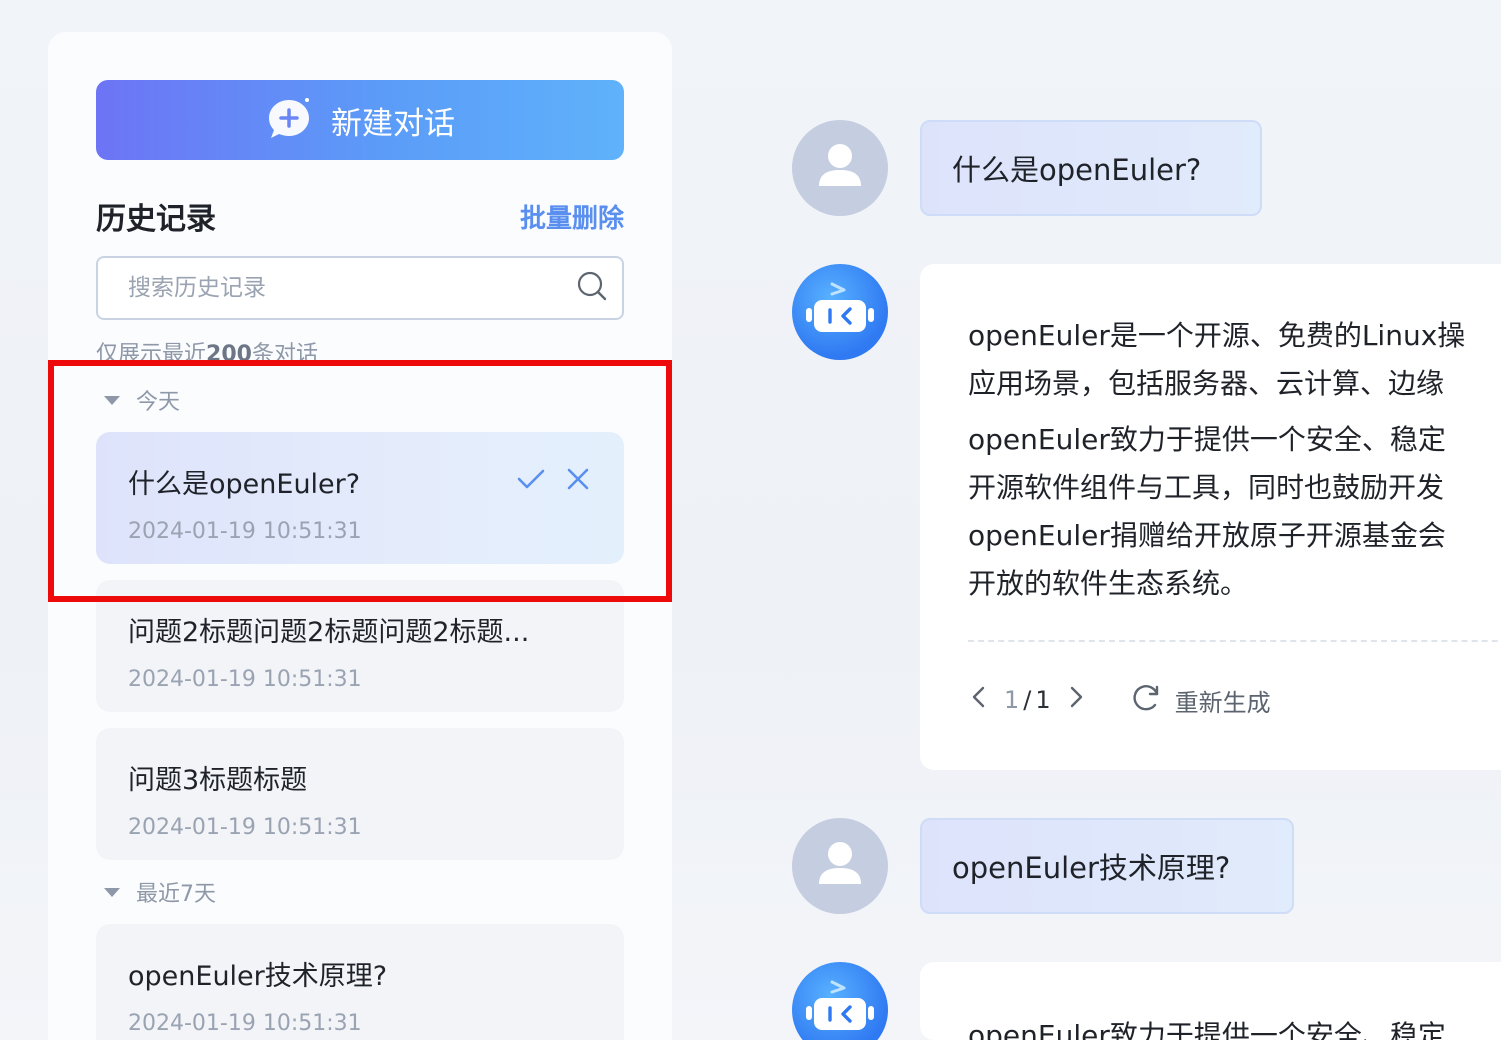  Describe the element at coordinates (531, 481) in the screenshot. I see `confirm-check-icon` at that location.